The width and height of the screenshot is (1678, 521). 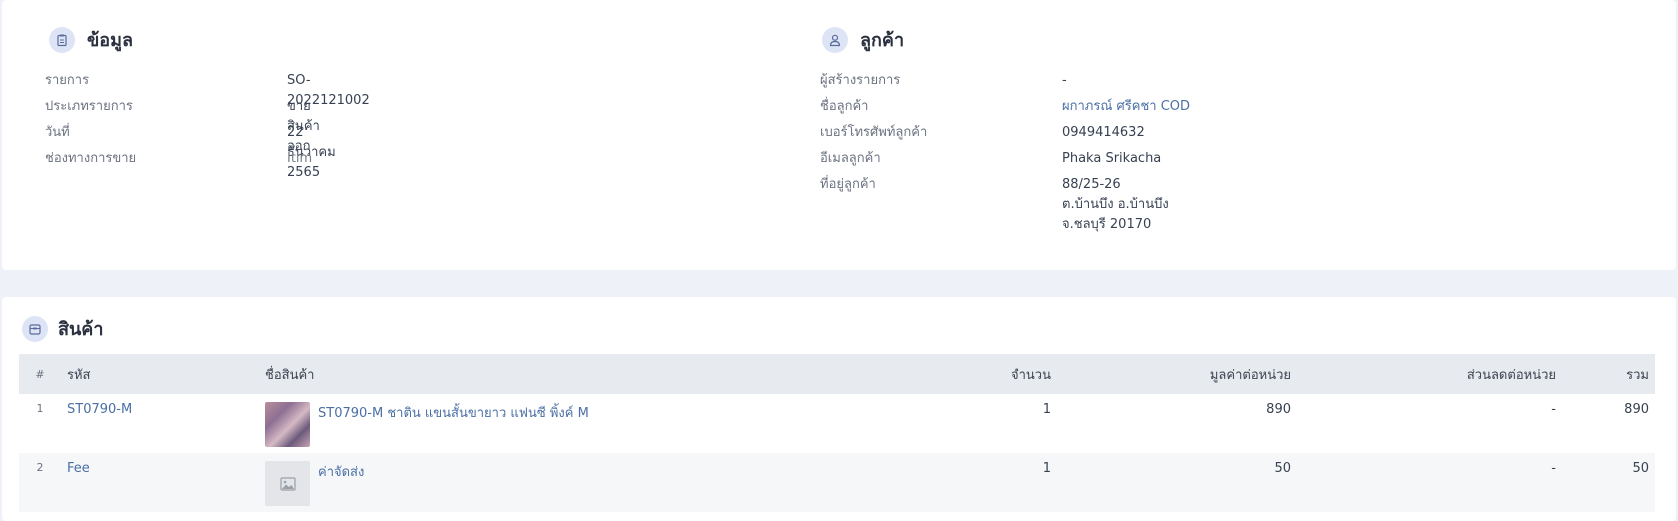 What do you see at coordinates (874, 132) in the screenshot?
I see `phone-label: เบอร์โทรศัพท์ลูกค้า` at bounding box center [874, 132].